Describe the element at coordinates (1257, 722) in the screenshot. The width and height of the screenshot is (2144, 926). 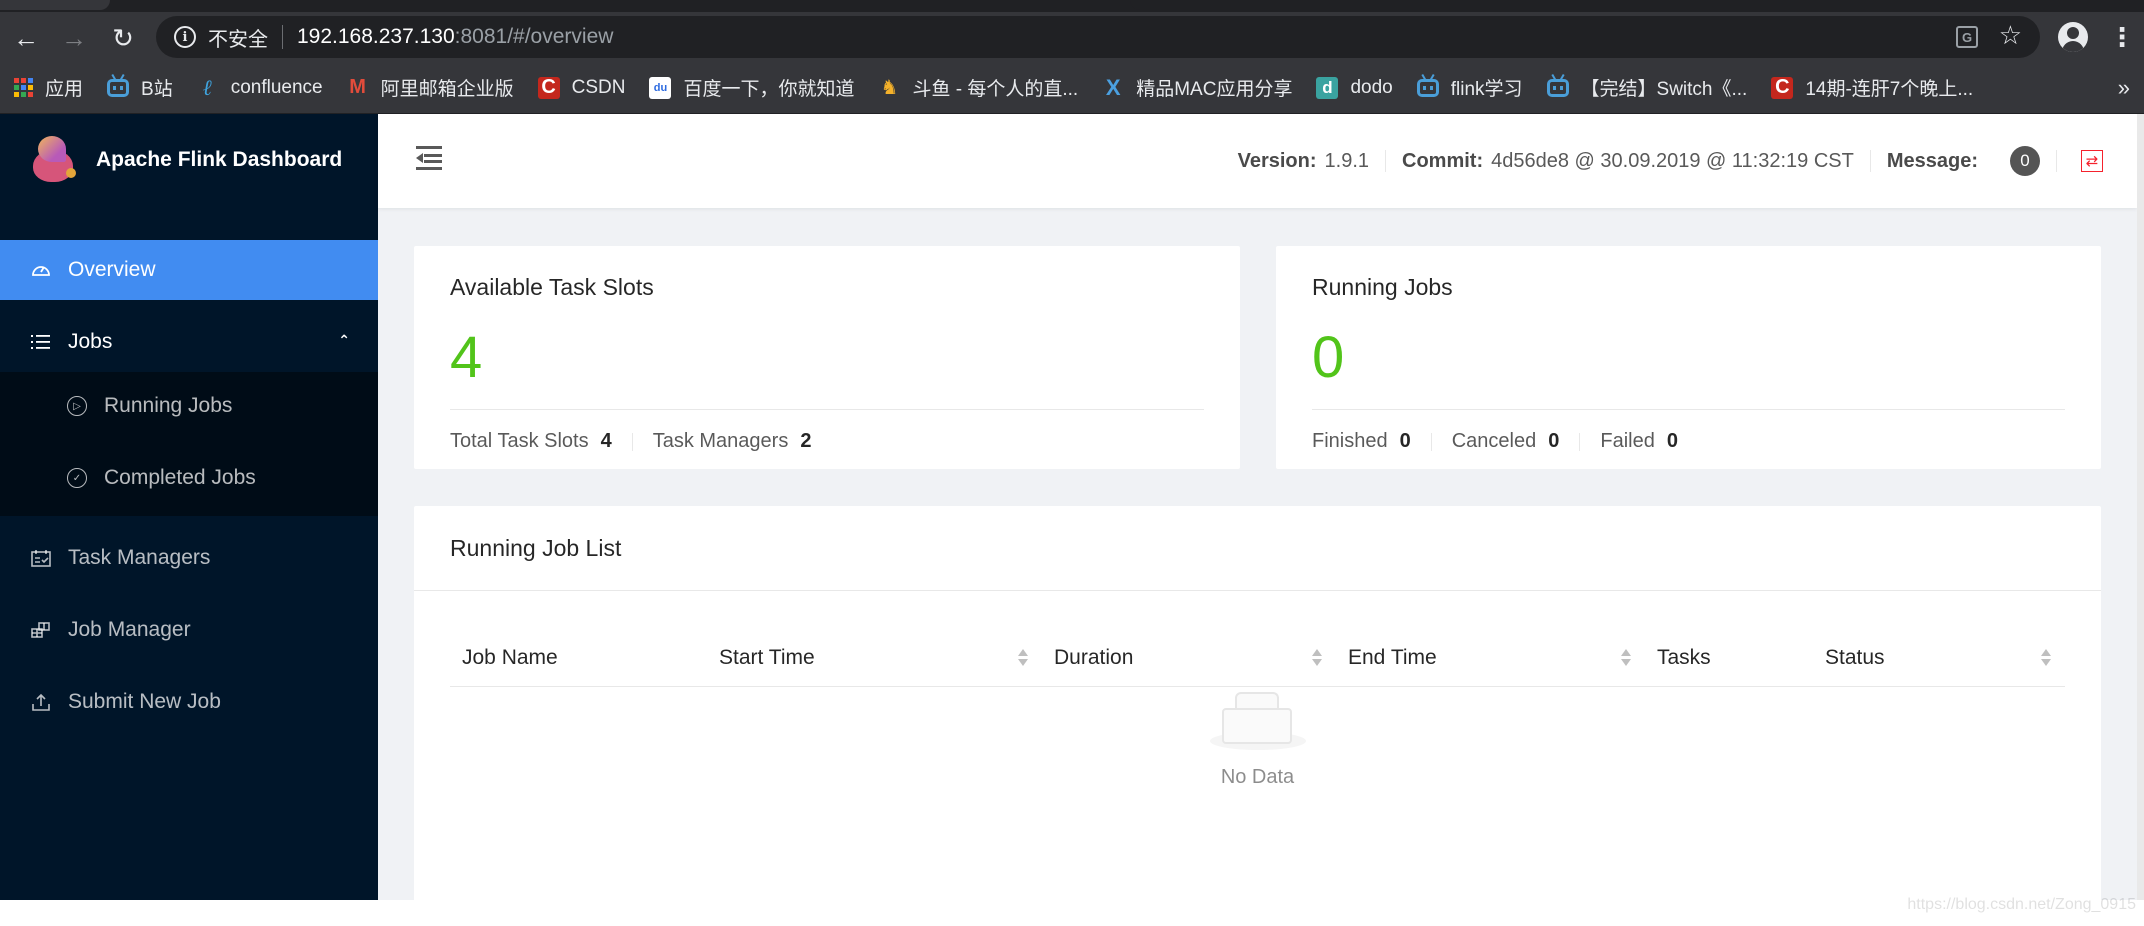
I see `empty-inbox-icon` at that location.